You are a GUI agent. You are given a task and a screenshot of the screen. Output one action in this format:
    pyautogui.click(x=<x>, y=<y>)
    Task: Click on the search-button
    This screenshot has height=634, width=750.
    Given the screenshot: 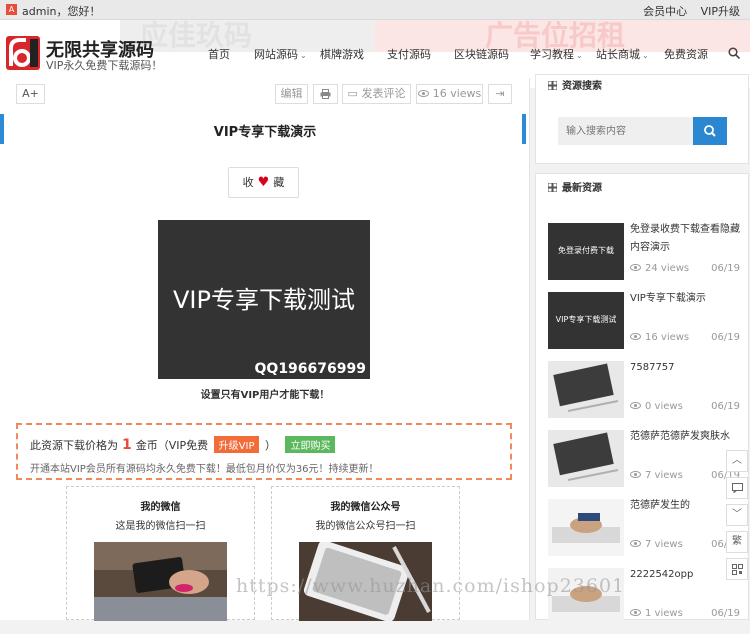 What is the action you would take?
    pyautogui.click(x=710, y=131)
    